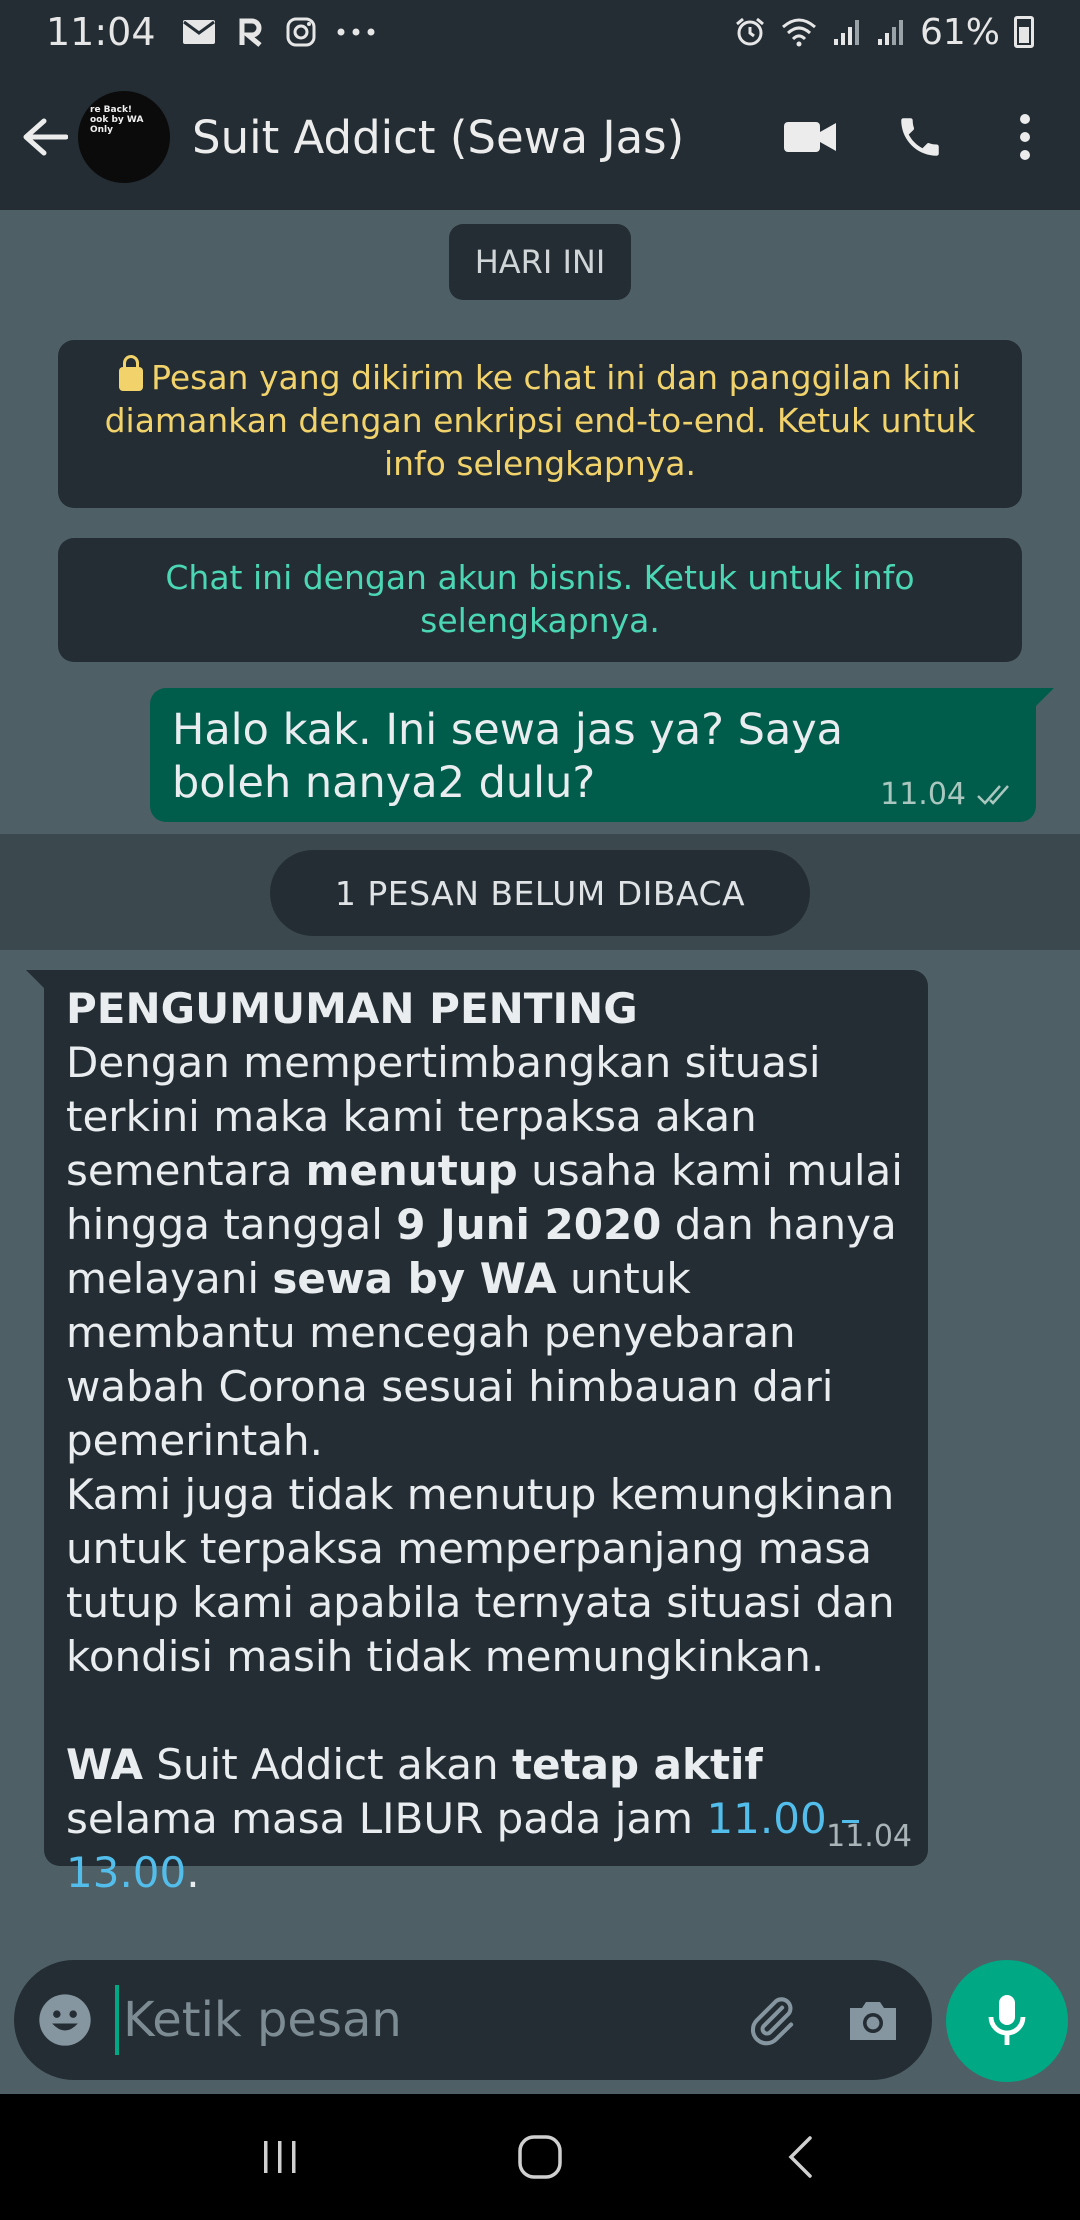 This screenshot has height=2220, width=1080. Describe the element at coordinates (420, 2020) in the screenshot. I see `message-input` at that location.